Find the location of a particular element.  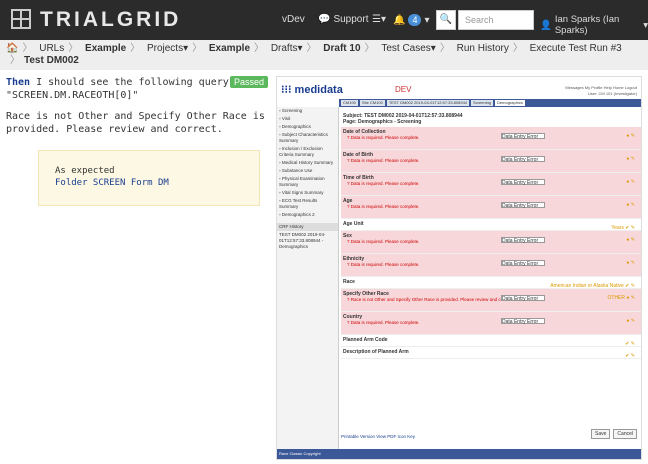

crf-history-header: CRF History is located at coordinates (307, 227).